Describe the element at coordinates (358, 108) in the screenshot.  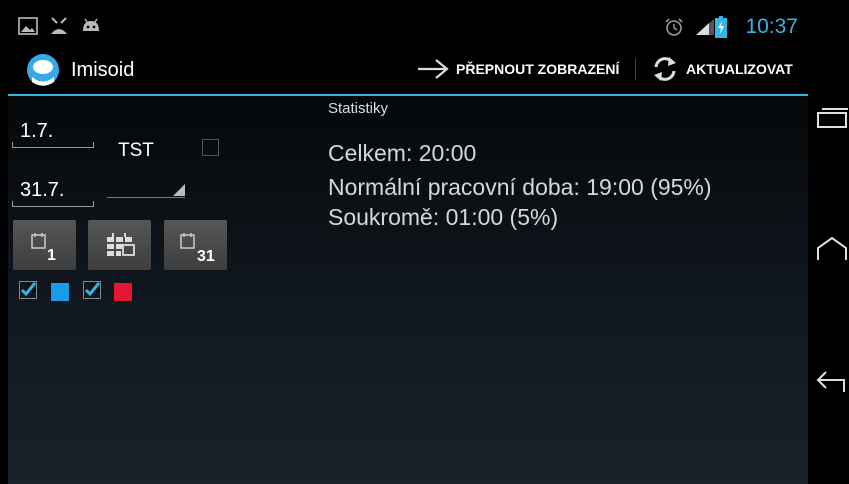
I see `stats-title: Statistiky` at that location.